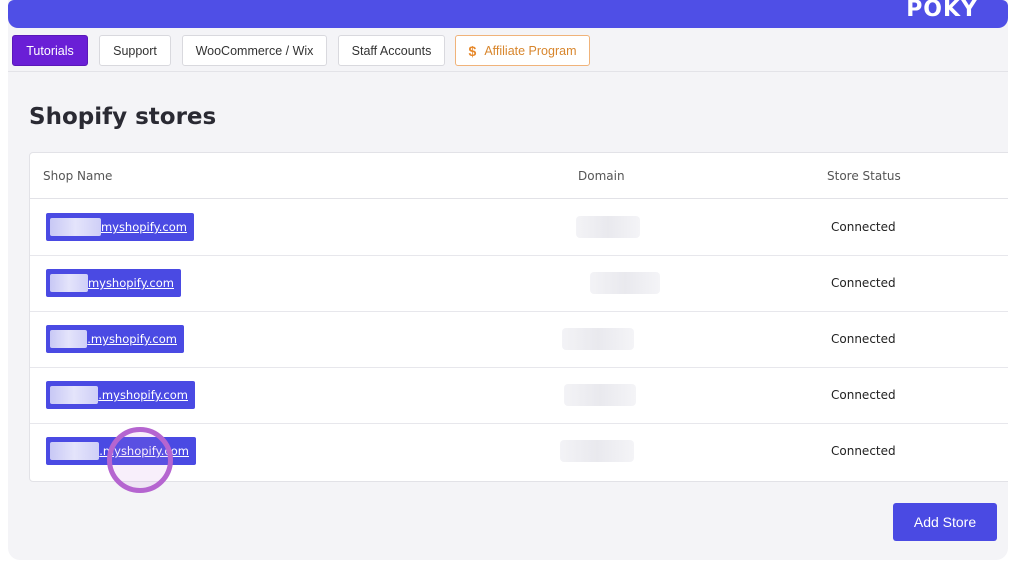 The image size is (1024, 568). What do you see at coordinates (942, 11) in the screenshot?
I see `brand-logo: POKY` at bounding box center [942, 11].